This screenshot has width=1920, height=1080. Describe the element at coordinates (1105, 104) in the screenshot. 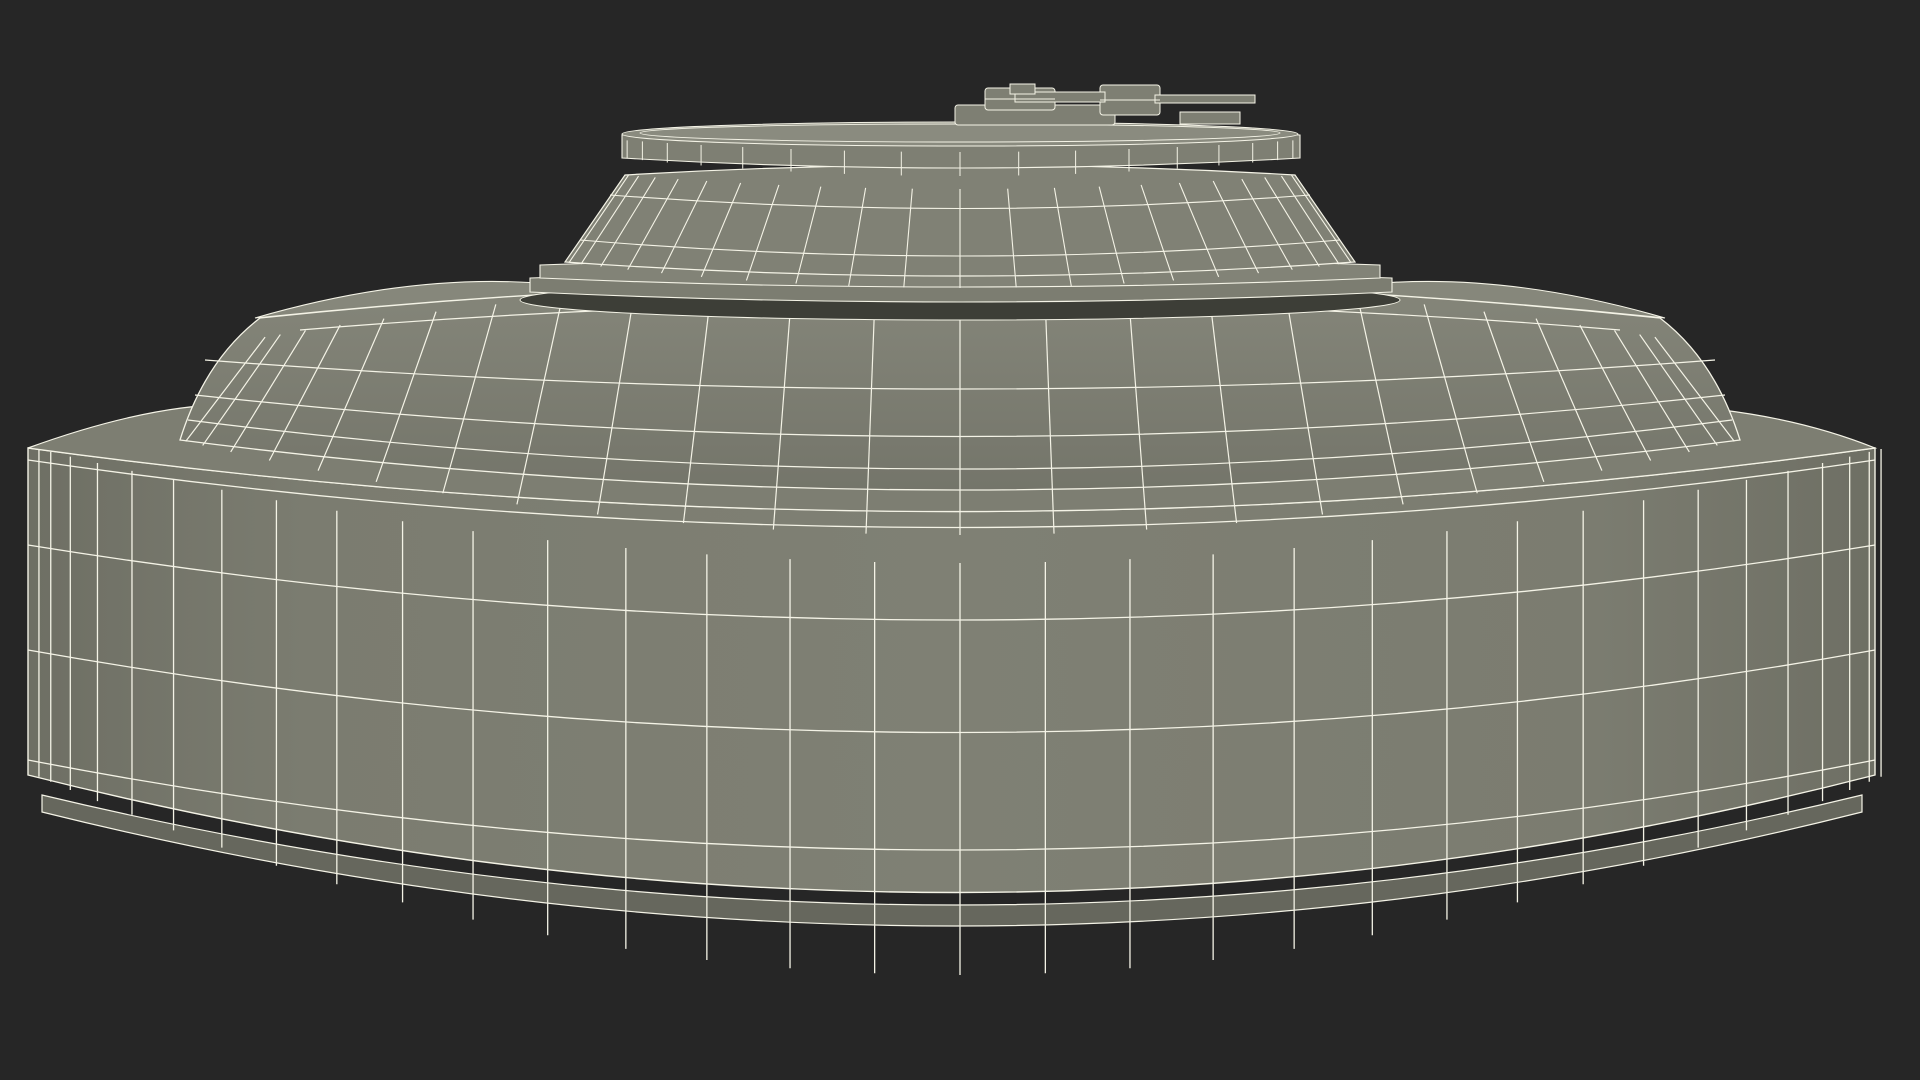

I see `fuze-mechanism` at that location.